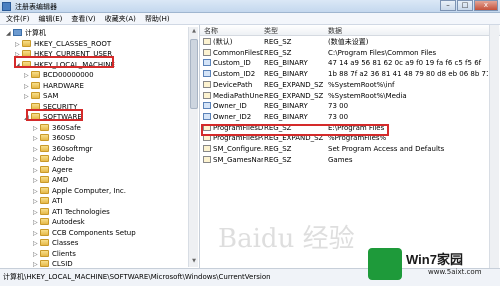 The image size is (500, 286). I want to click on tree-node: ▷ ATI, so click(48, 201).